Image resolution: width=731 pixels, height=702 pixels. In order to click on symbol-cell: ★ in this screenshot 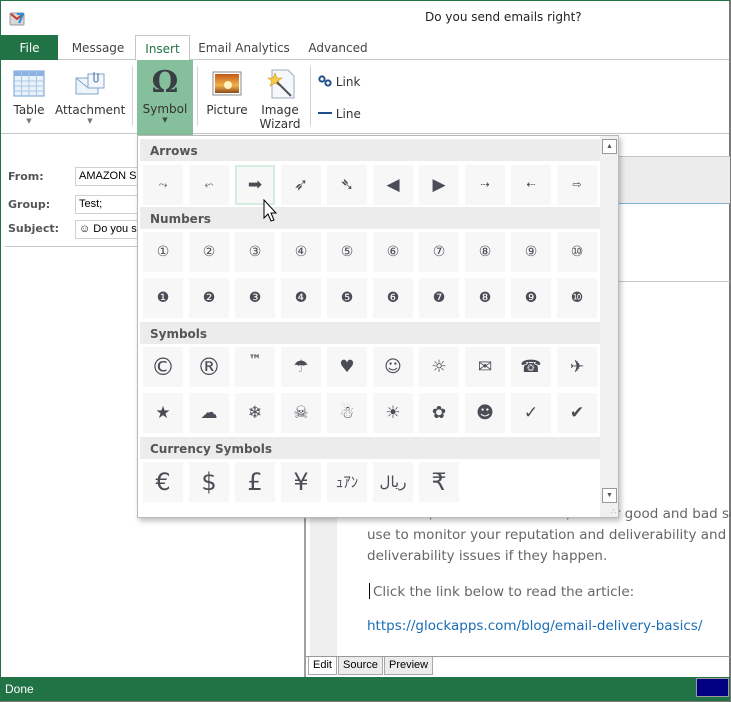, I will do `click(163, 413)`.